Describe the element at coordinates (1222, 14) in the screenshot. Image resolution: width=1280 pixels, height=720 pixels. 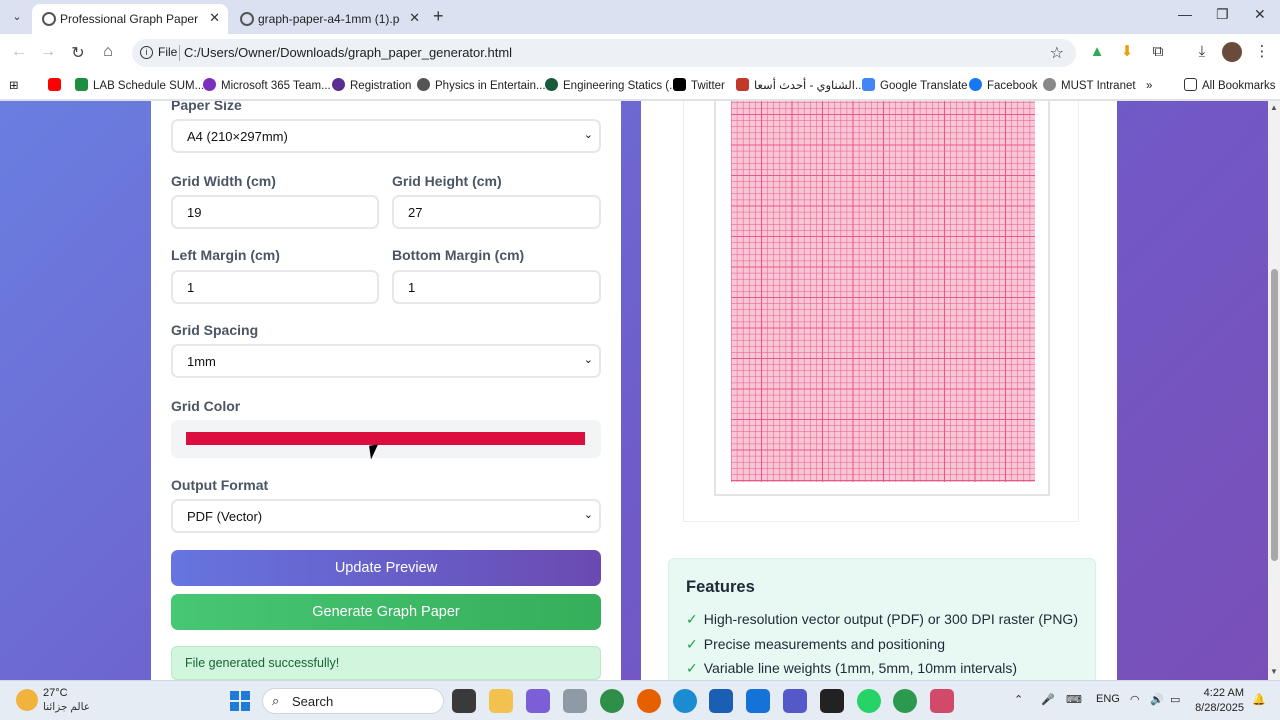
I see `restore-icon: ❐` at that location.